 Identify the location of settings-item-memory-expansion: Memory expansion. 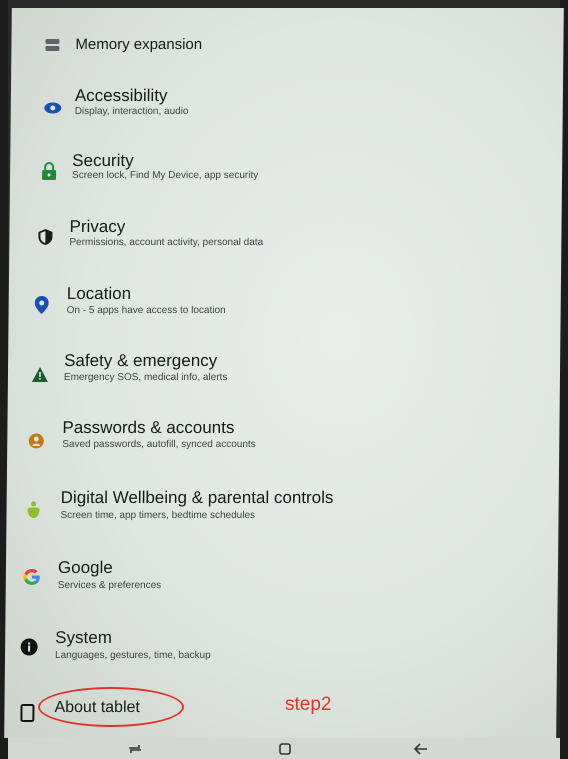
(287, 50).